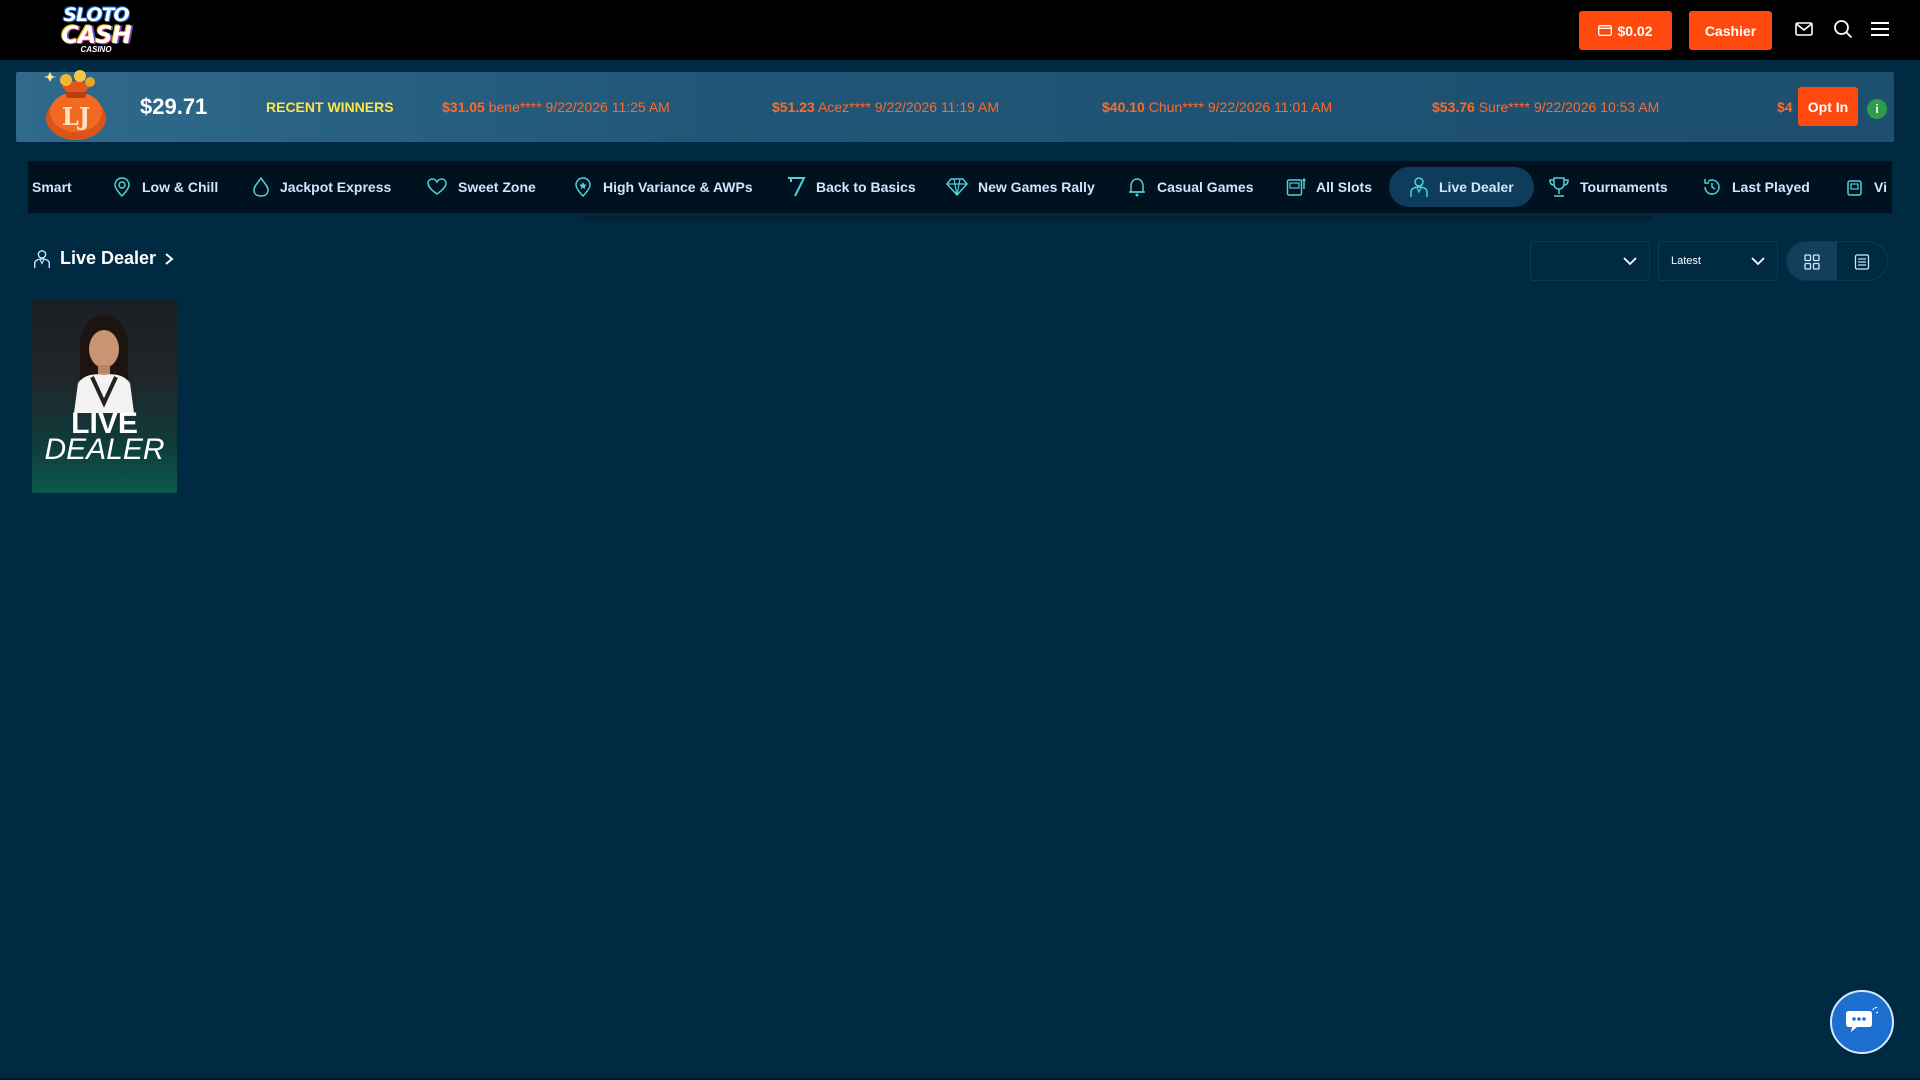 The height and width of the screenshot is (1080, 1920). What do you see at coordinates (1843, 29) in the screenshot?
I see `search-icon` at bounding box center [1843, 29].